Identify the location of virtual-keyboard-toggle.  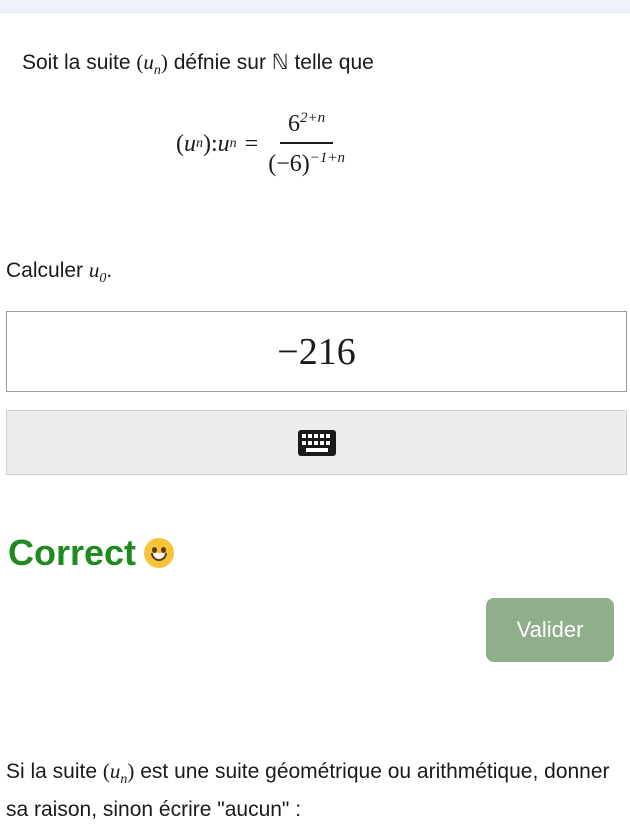
(316, 442).